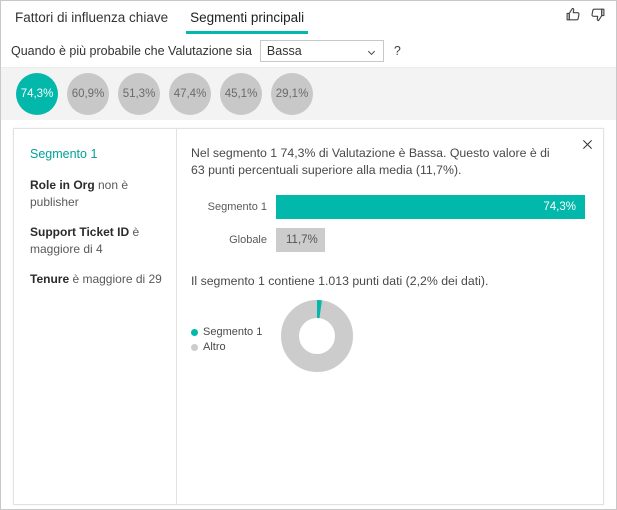 The image size is (617, 510). What do you see at coordinates (139, 94) in the screenshot?
I see `segment-bubble: 51,3%` at bounding box center [139, 94].